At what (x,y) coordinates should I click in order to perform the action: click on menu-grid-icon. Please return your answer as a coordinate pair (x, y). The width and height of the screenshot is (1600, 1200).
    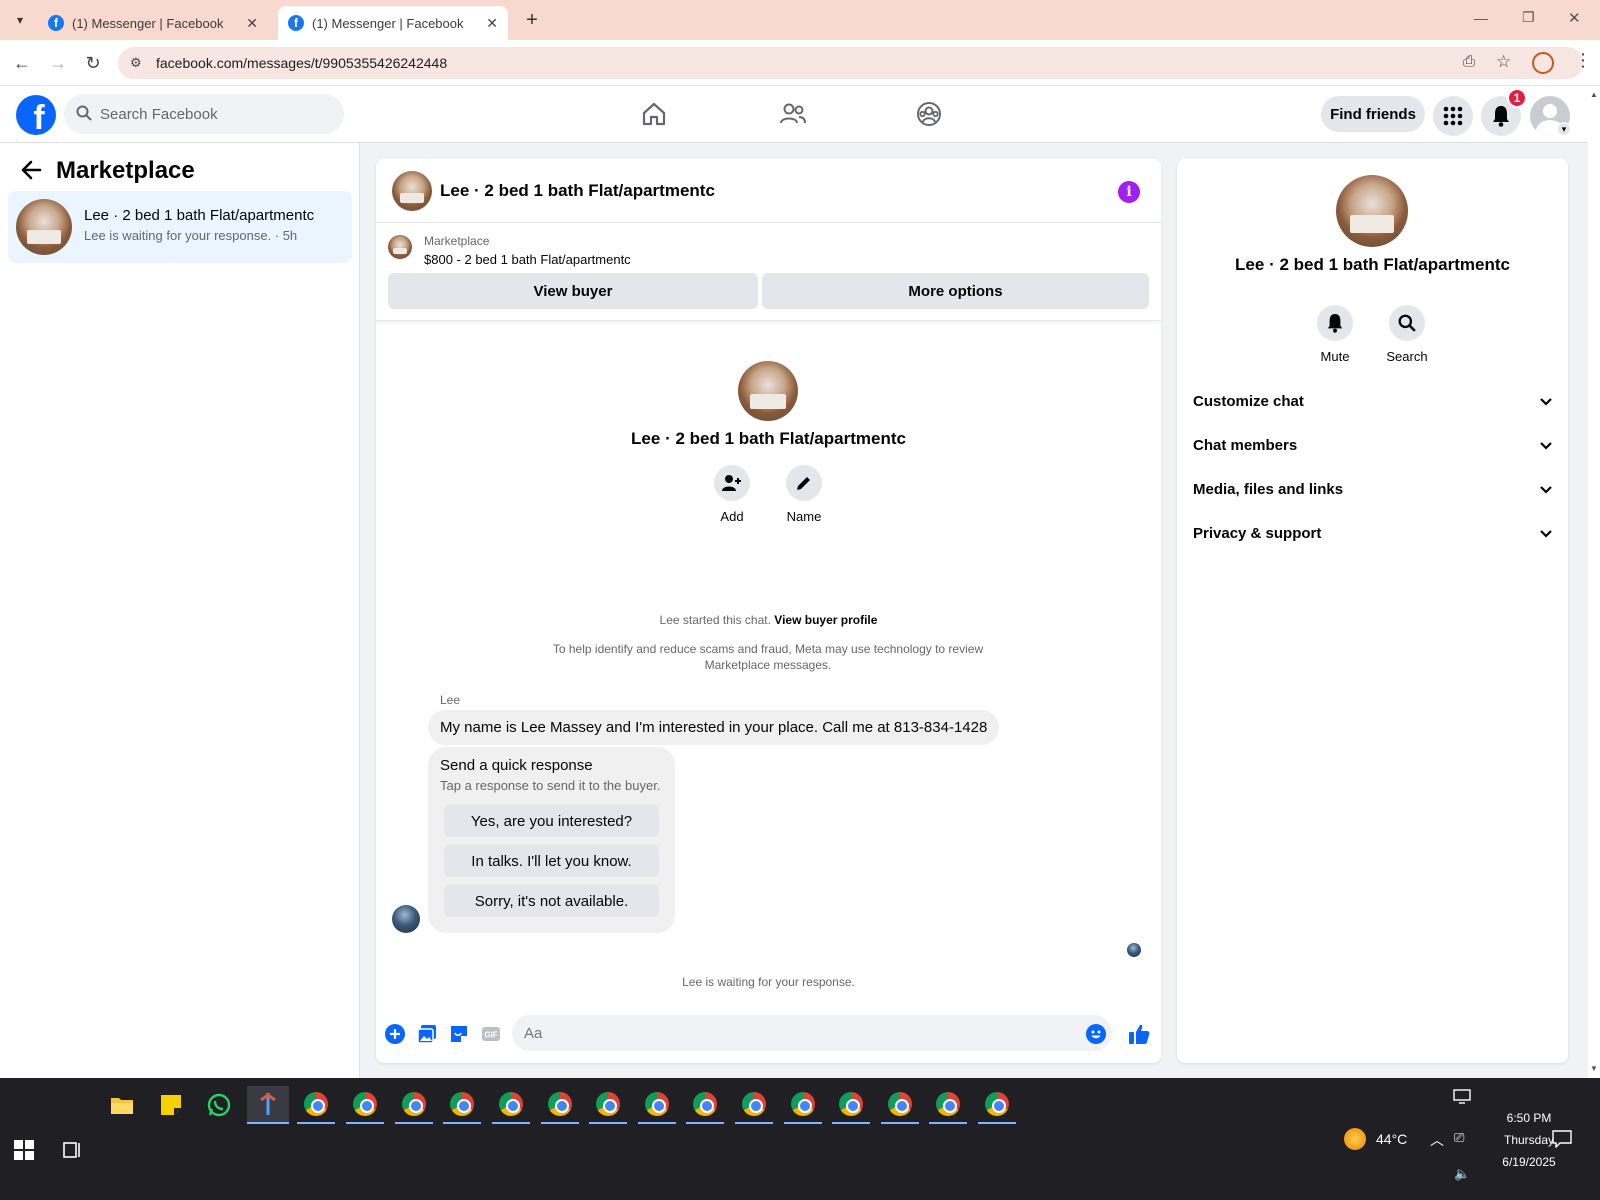
    Looking at the image, I should click on (1453, 116).